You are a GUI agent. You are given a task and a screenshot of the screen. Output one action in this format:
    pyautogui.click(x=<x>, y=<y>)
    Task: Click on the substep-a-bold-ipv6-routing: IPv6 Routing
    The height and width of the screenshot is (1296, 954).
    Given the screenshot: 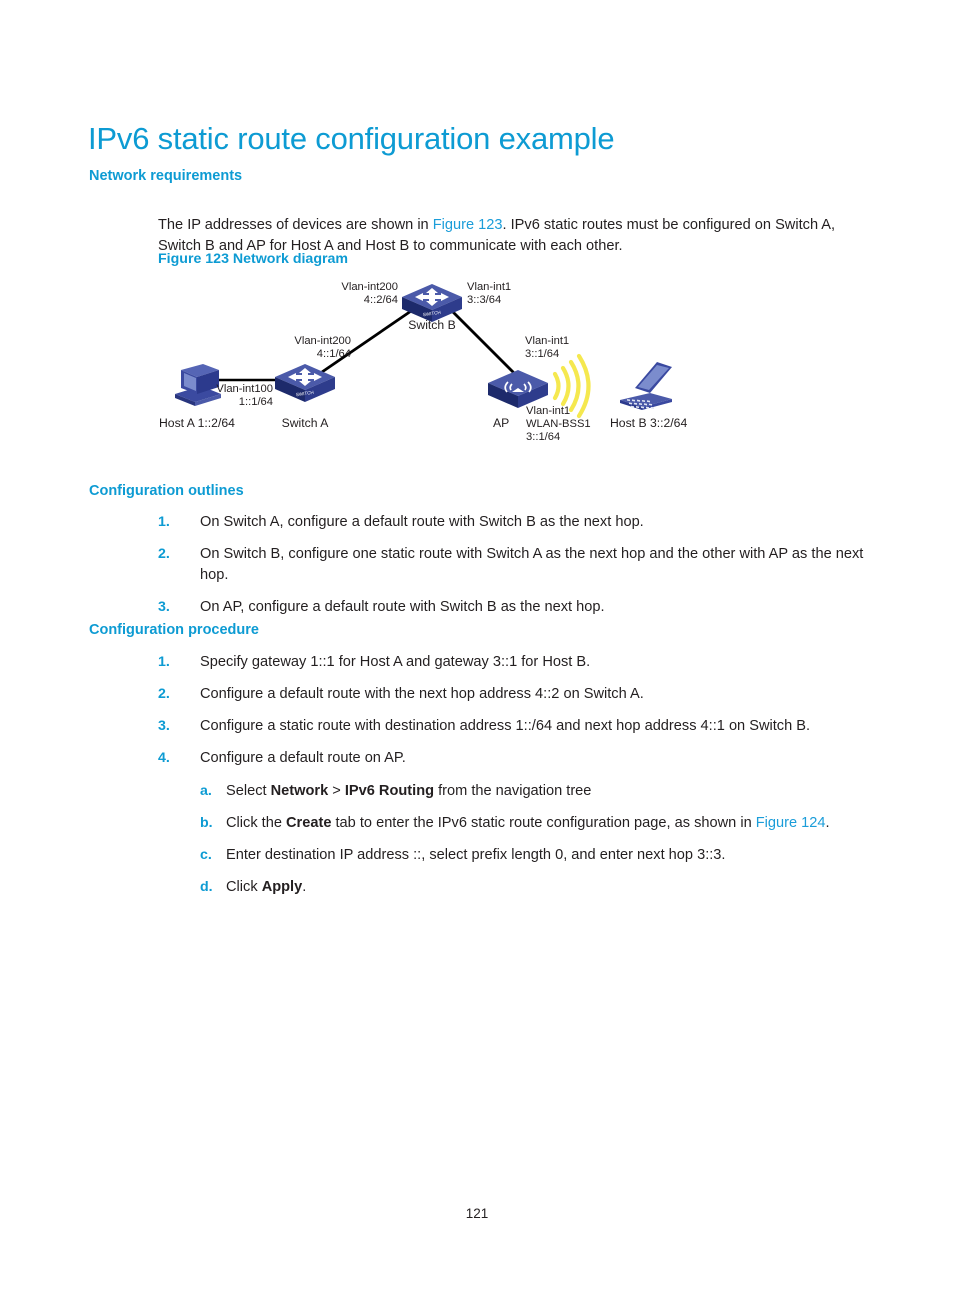 What is the action you would take?
    pyautogui.click(x=389, y=791)
    